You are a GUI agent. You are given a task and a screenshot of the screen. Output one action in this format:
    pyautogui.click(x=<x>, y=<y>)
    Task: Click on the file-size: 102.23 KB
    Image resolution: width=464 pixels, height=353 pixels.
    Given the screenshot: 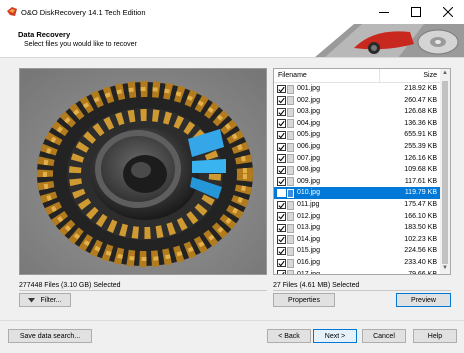 What is the action you would take?
    pyautogui.click(x=420, y=239)
    